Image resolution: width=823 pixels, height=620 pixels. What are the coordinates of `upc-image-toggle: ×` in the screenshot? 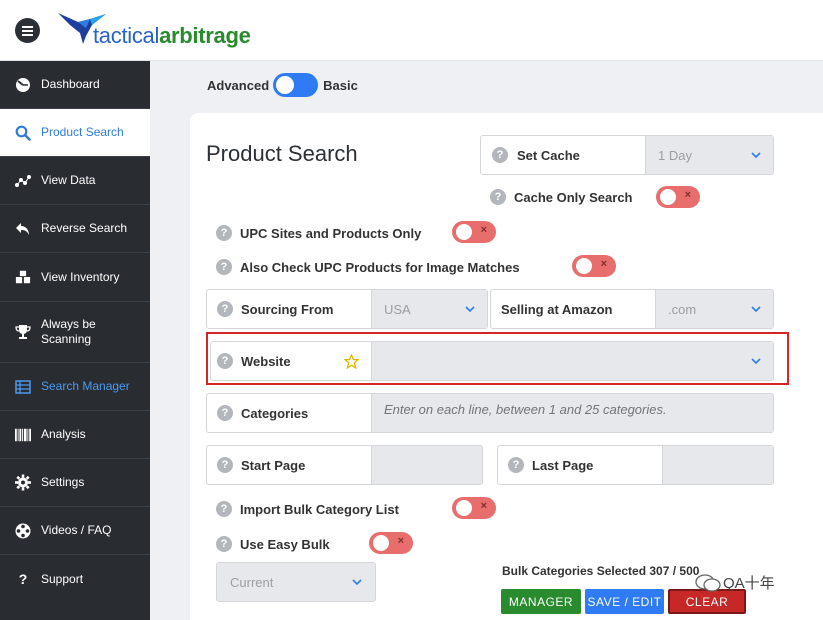 It's located at (594, 266).